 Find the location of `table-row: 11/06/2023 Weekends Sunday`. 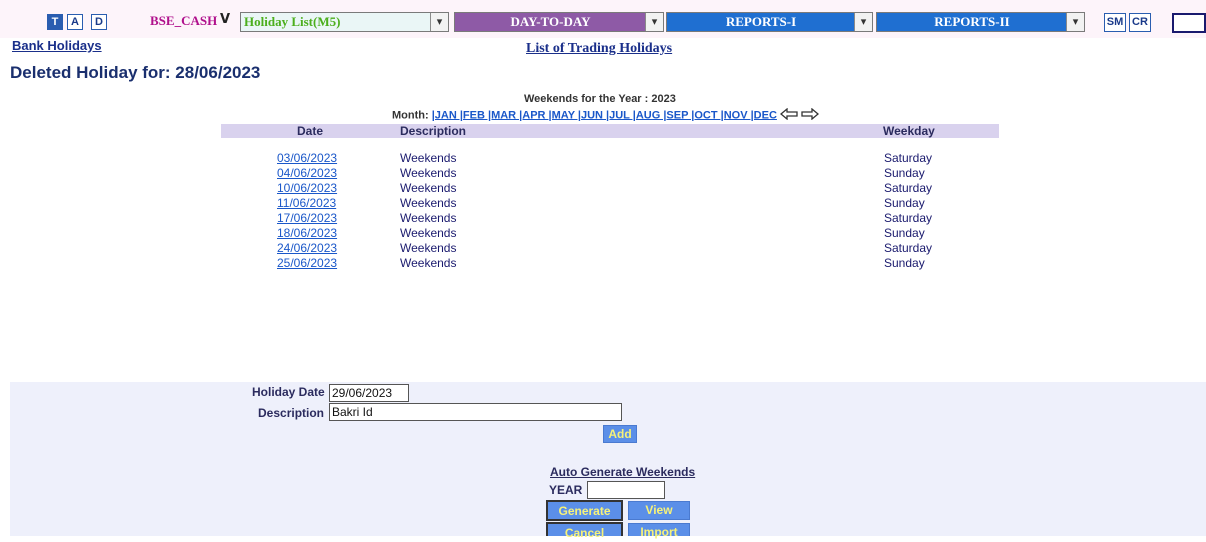

table-row: 11/06/2023 Weekends Sunday is located at coordinates (500, 203).